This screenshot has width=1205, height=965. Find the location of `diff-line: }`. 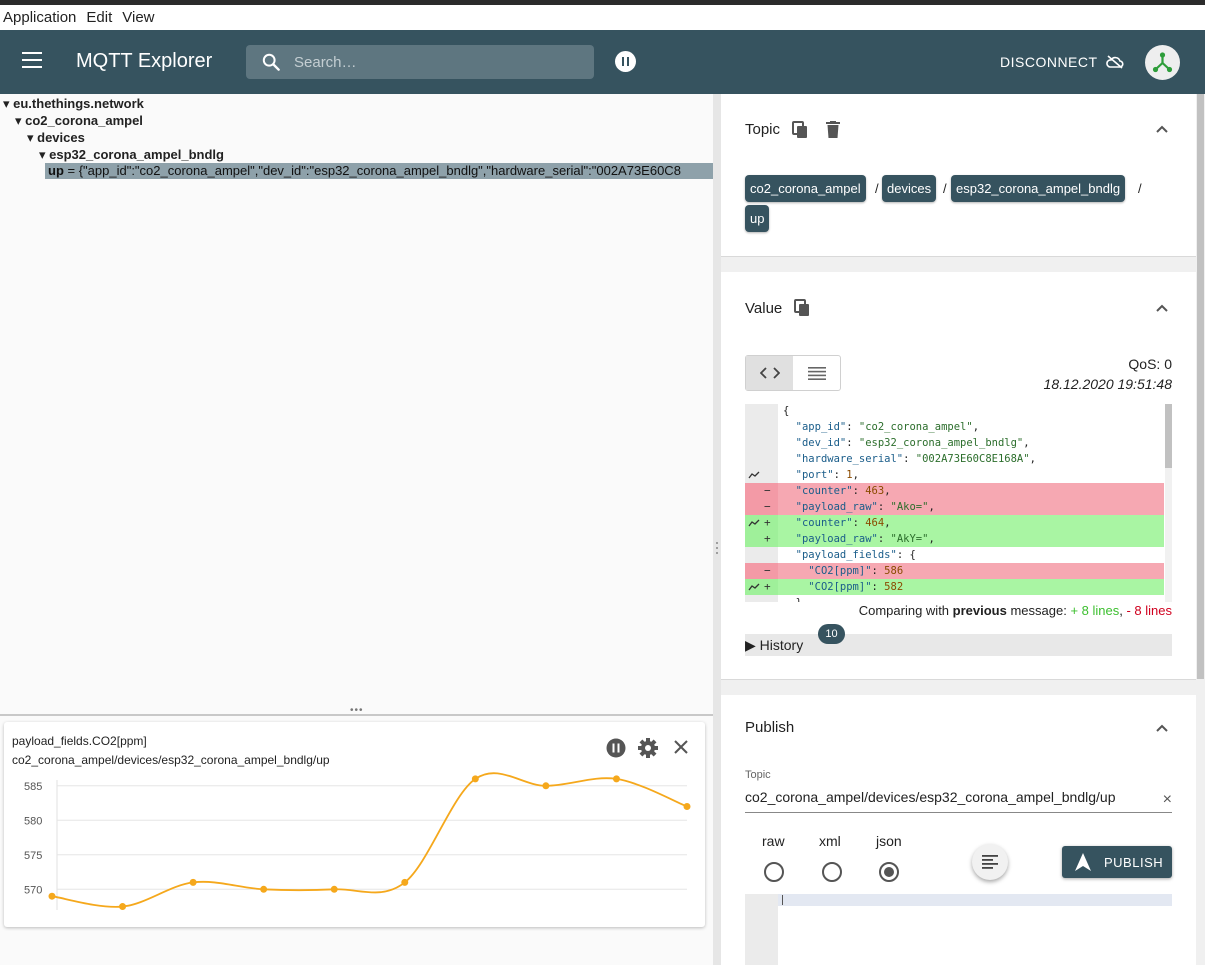

diff-line: } is located at coordinates (954, 598).